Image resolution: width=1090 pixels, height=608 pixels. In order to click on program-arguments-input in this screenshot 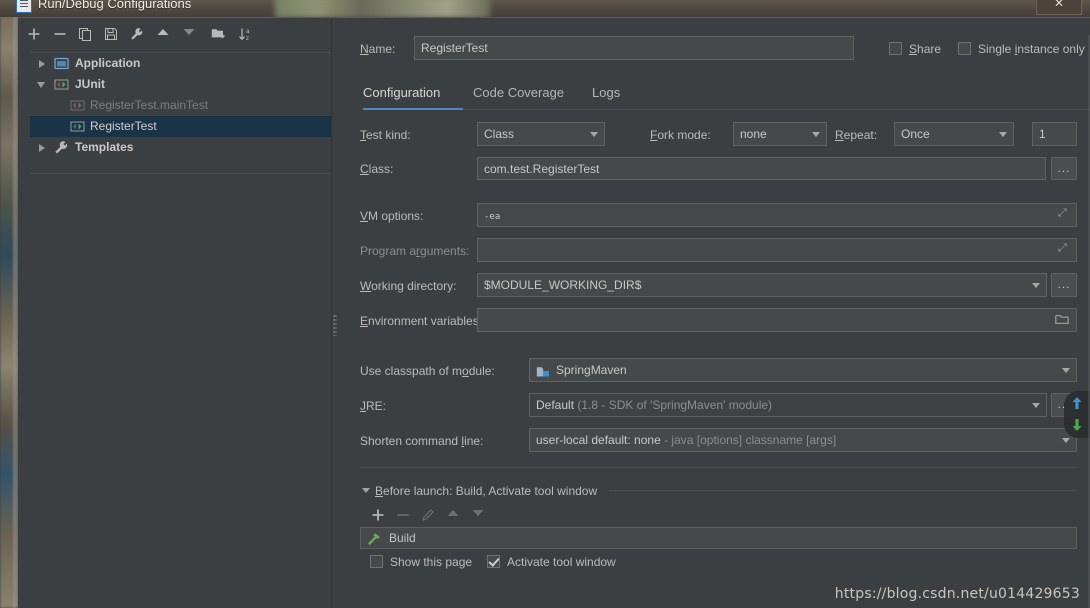, I will do `click(777, 250)`.